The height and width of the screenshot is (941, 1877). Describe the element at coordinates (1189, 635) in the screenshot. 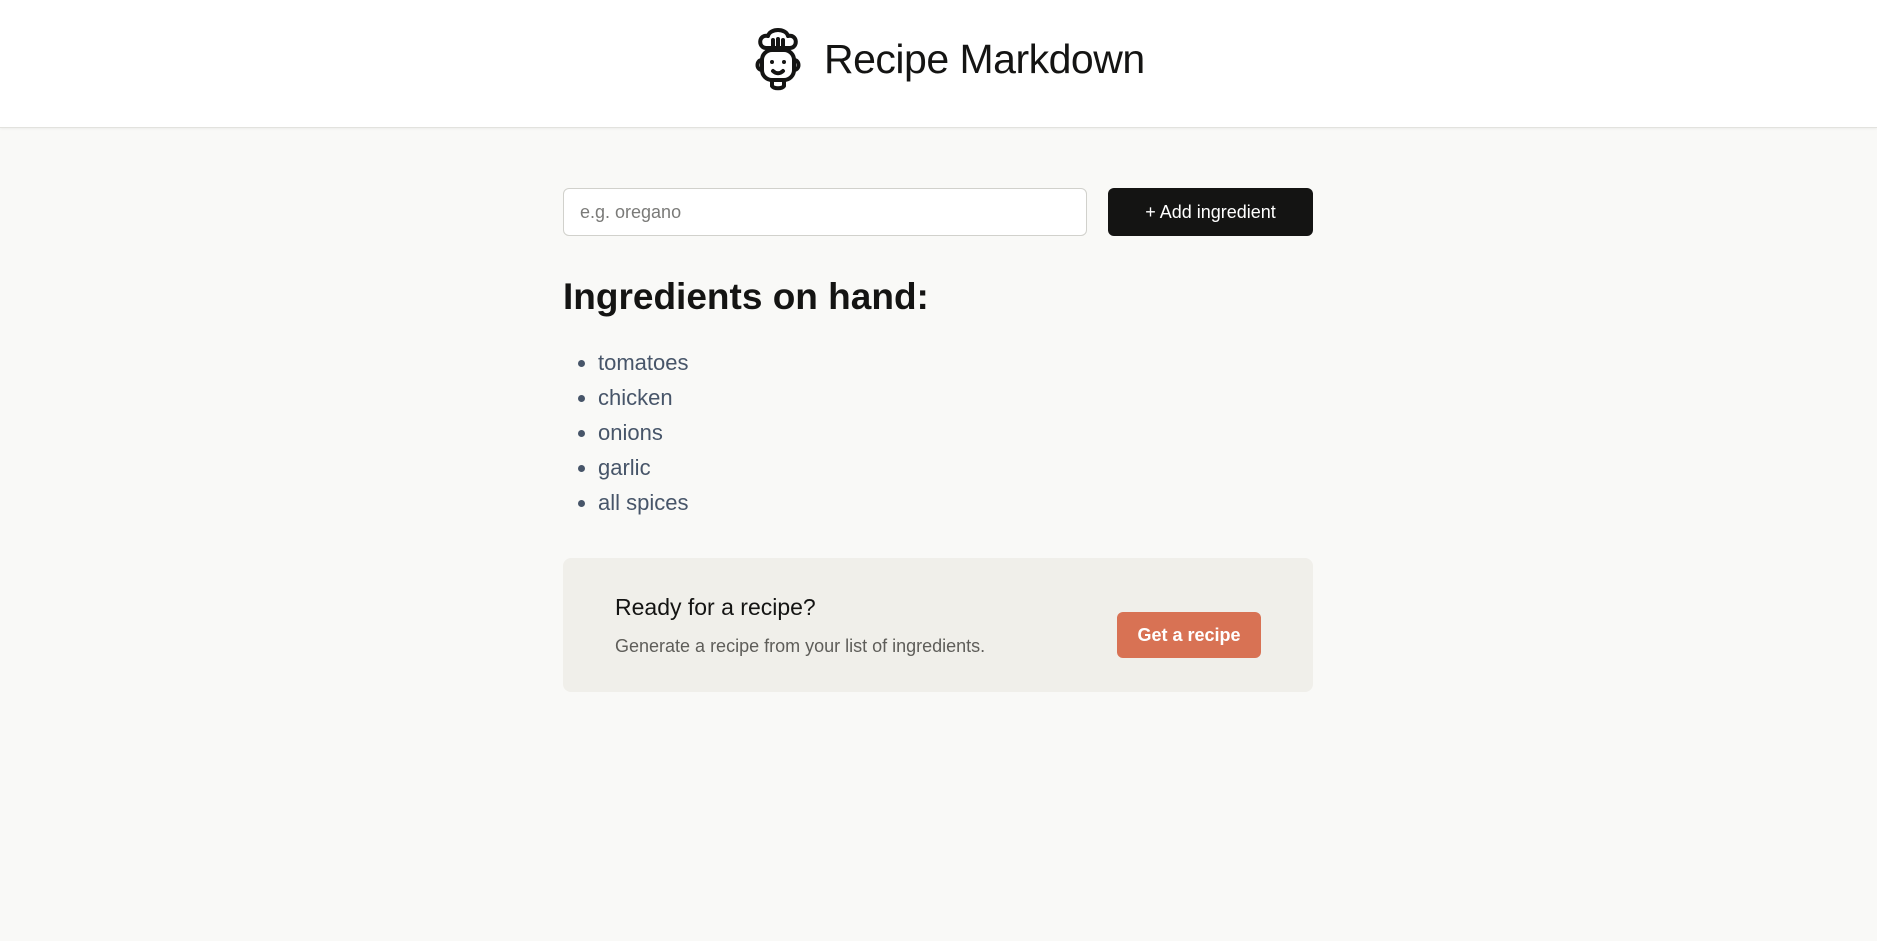

I see `get-recipe-button: Get a recipe` at that location.